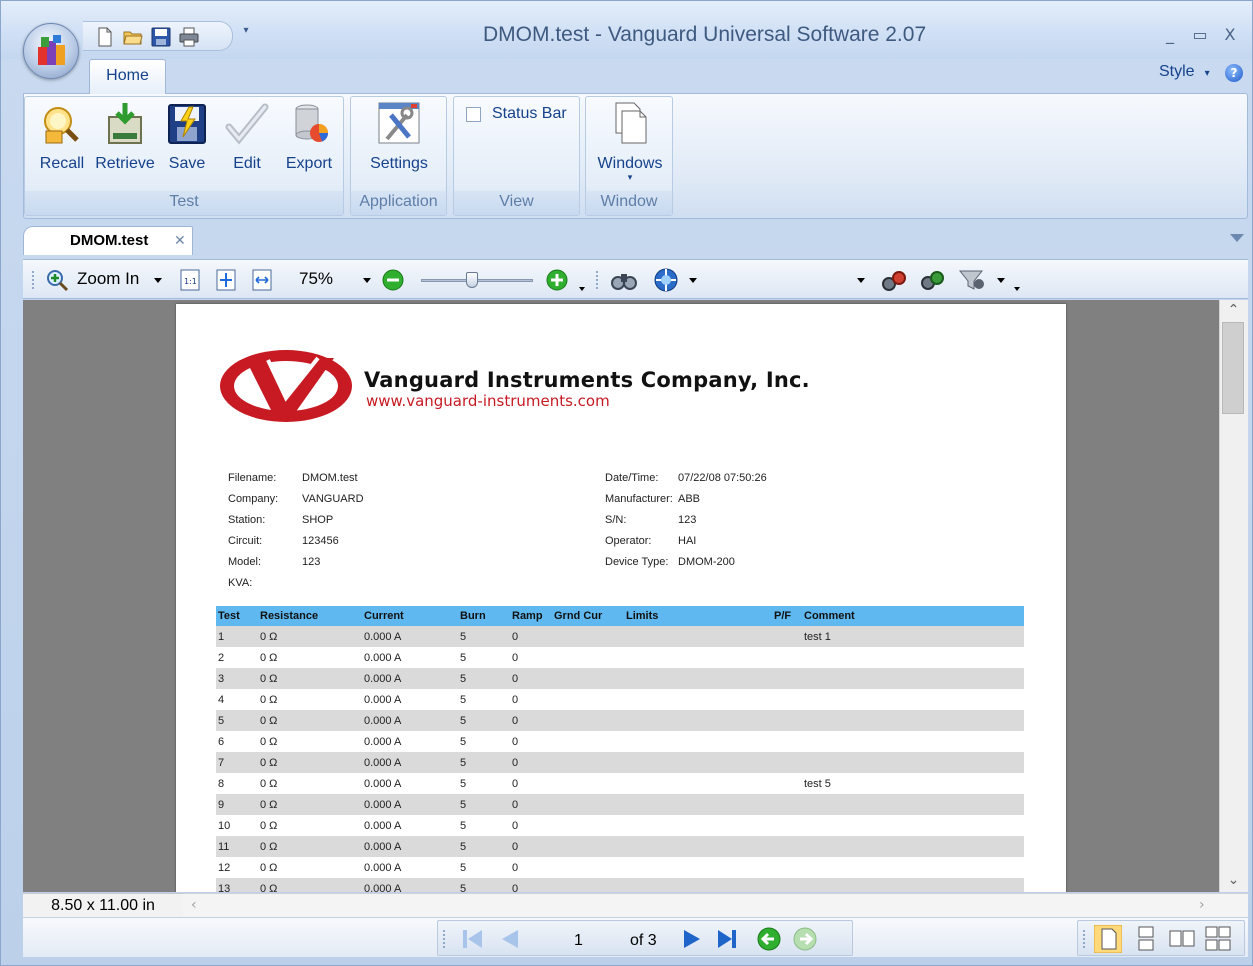 Image resolution: width=1253 pixels, height=966 pixels. What do you see at coordinates (311, 123) in the screenshot?
I see `export-database-icon` at bounding box center [311, 123].